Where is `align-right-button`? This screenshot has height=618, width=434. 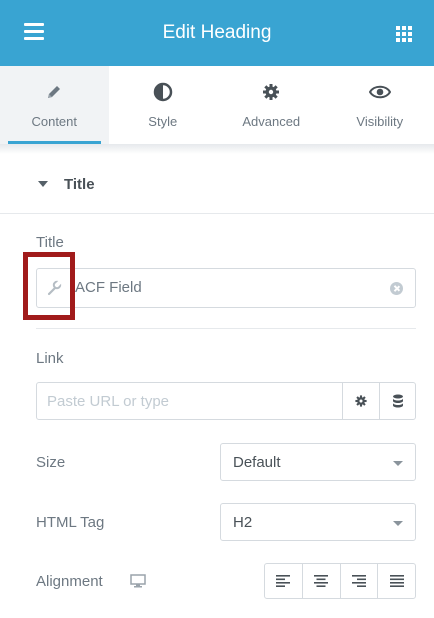
align-right-button is located at coordinates (358, 581).